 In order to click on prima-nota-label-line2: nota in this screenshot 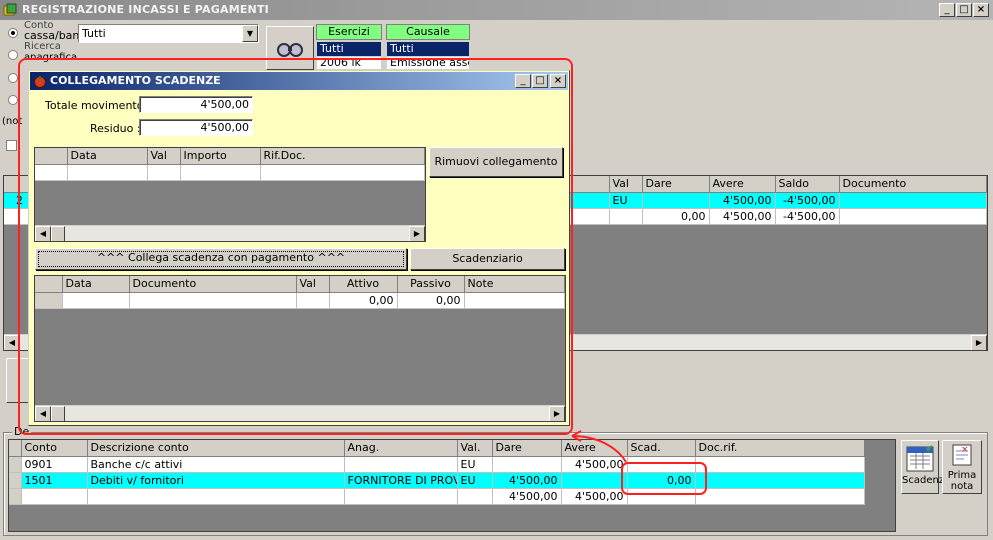, I will do `click(962, 486)`.